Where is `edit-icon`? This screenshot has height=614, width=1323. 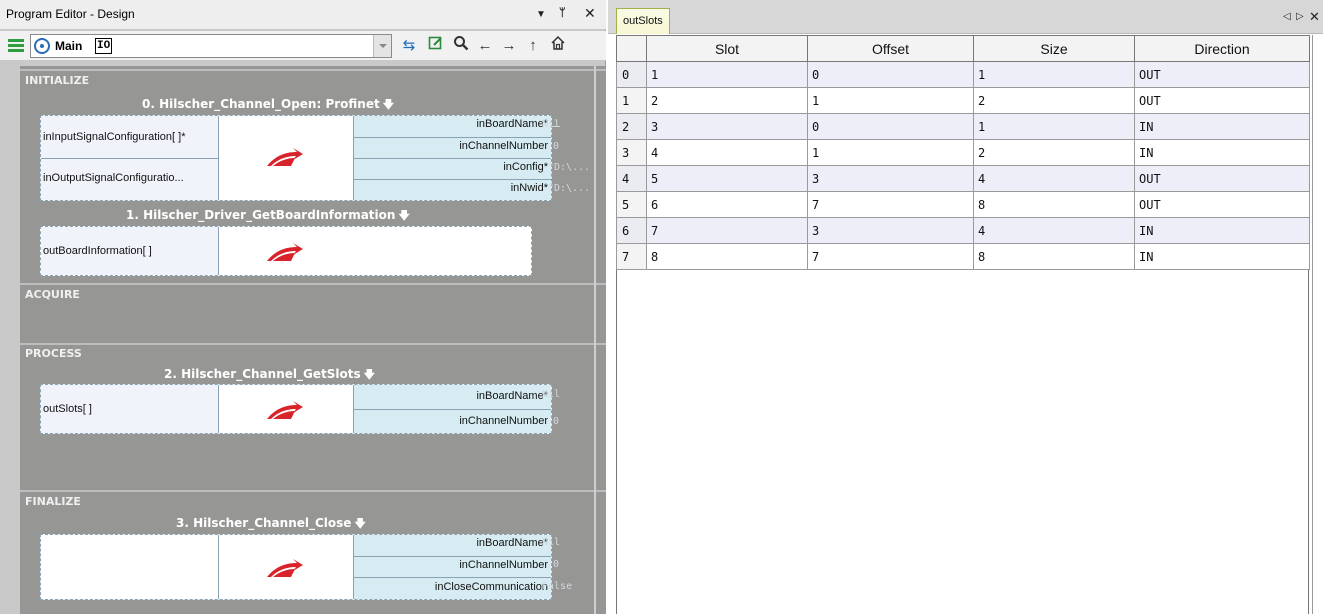 edit-icon is located at coordinates (436, 46).